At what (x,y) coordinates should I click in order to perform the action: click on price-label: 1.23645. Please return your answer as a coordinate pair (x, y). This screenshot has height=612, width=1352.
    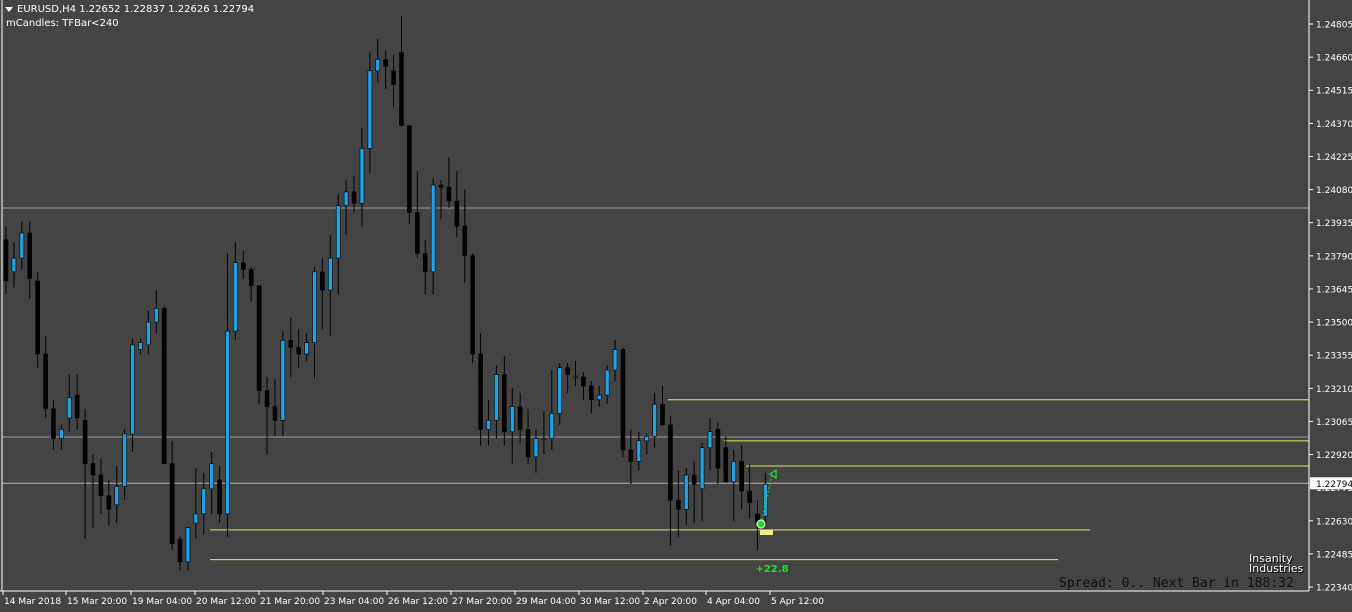
    Looking at the image, I should click on (1334, 290).